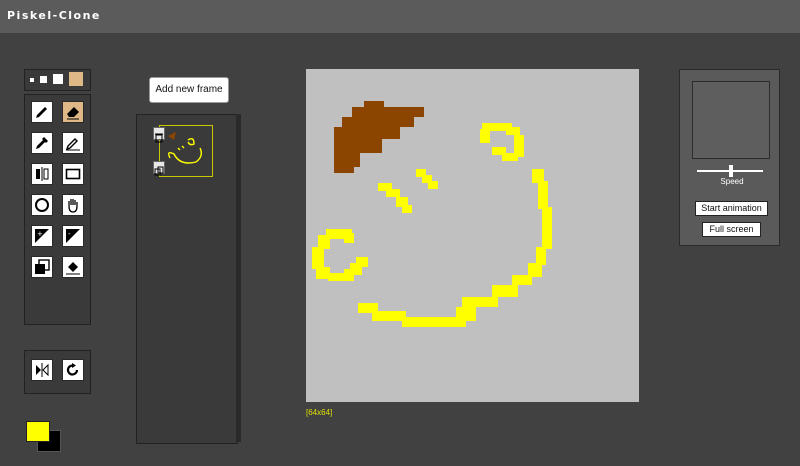 This screenshot has height=466, width=800. What do you see at coordinates (57, 372) in the screenshot?
I see `transform-panel` at bounding box center [57, 372].